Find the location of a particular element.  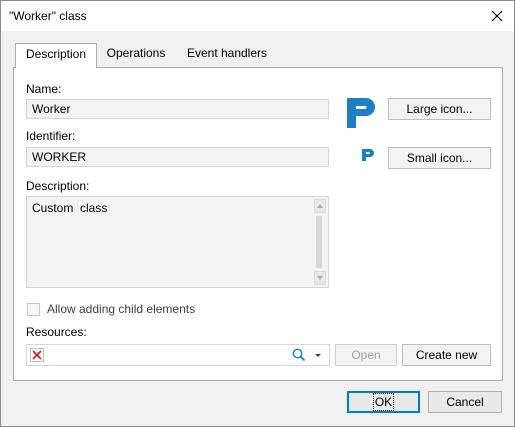

scroll-up-button is located at coordinates (320, 206).